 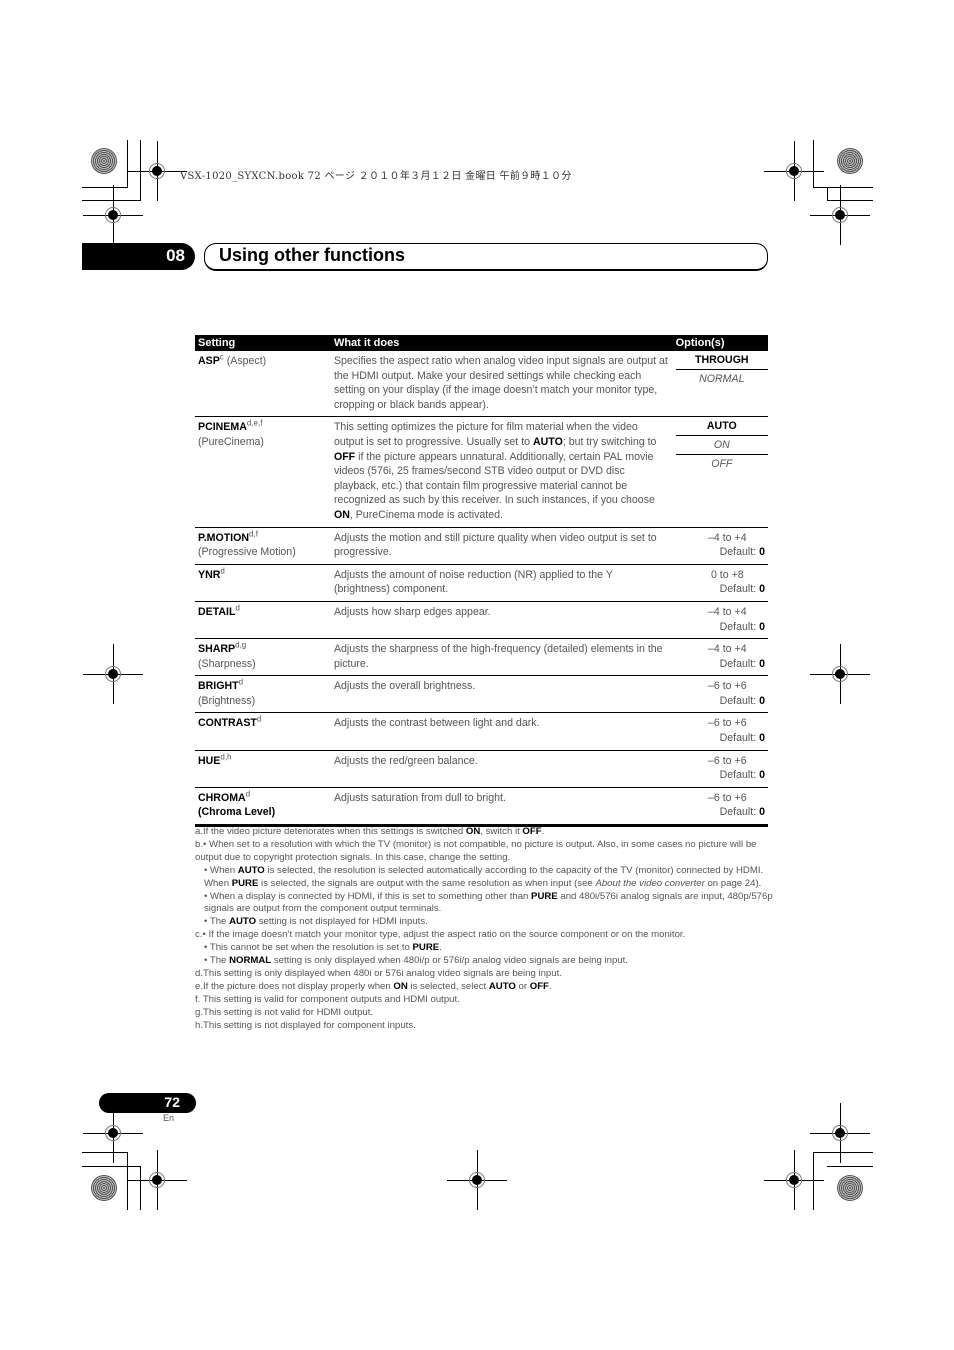 I want to click on setting-cell: DETAILd, so click(x=263, y=620).